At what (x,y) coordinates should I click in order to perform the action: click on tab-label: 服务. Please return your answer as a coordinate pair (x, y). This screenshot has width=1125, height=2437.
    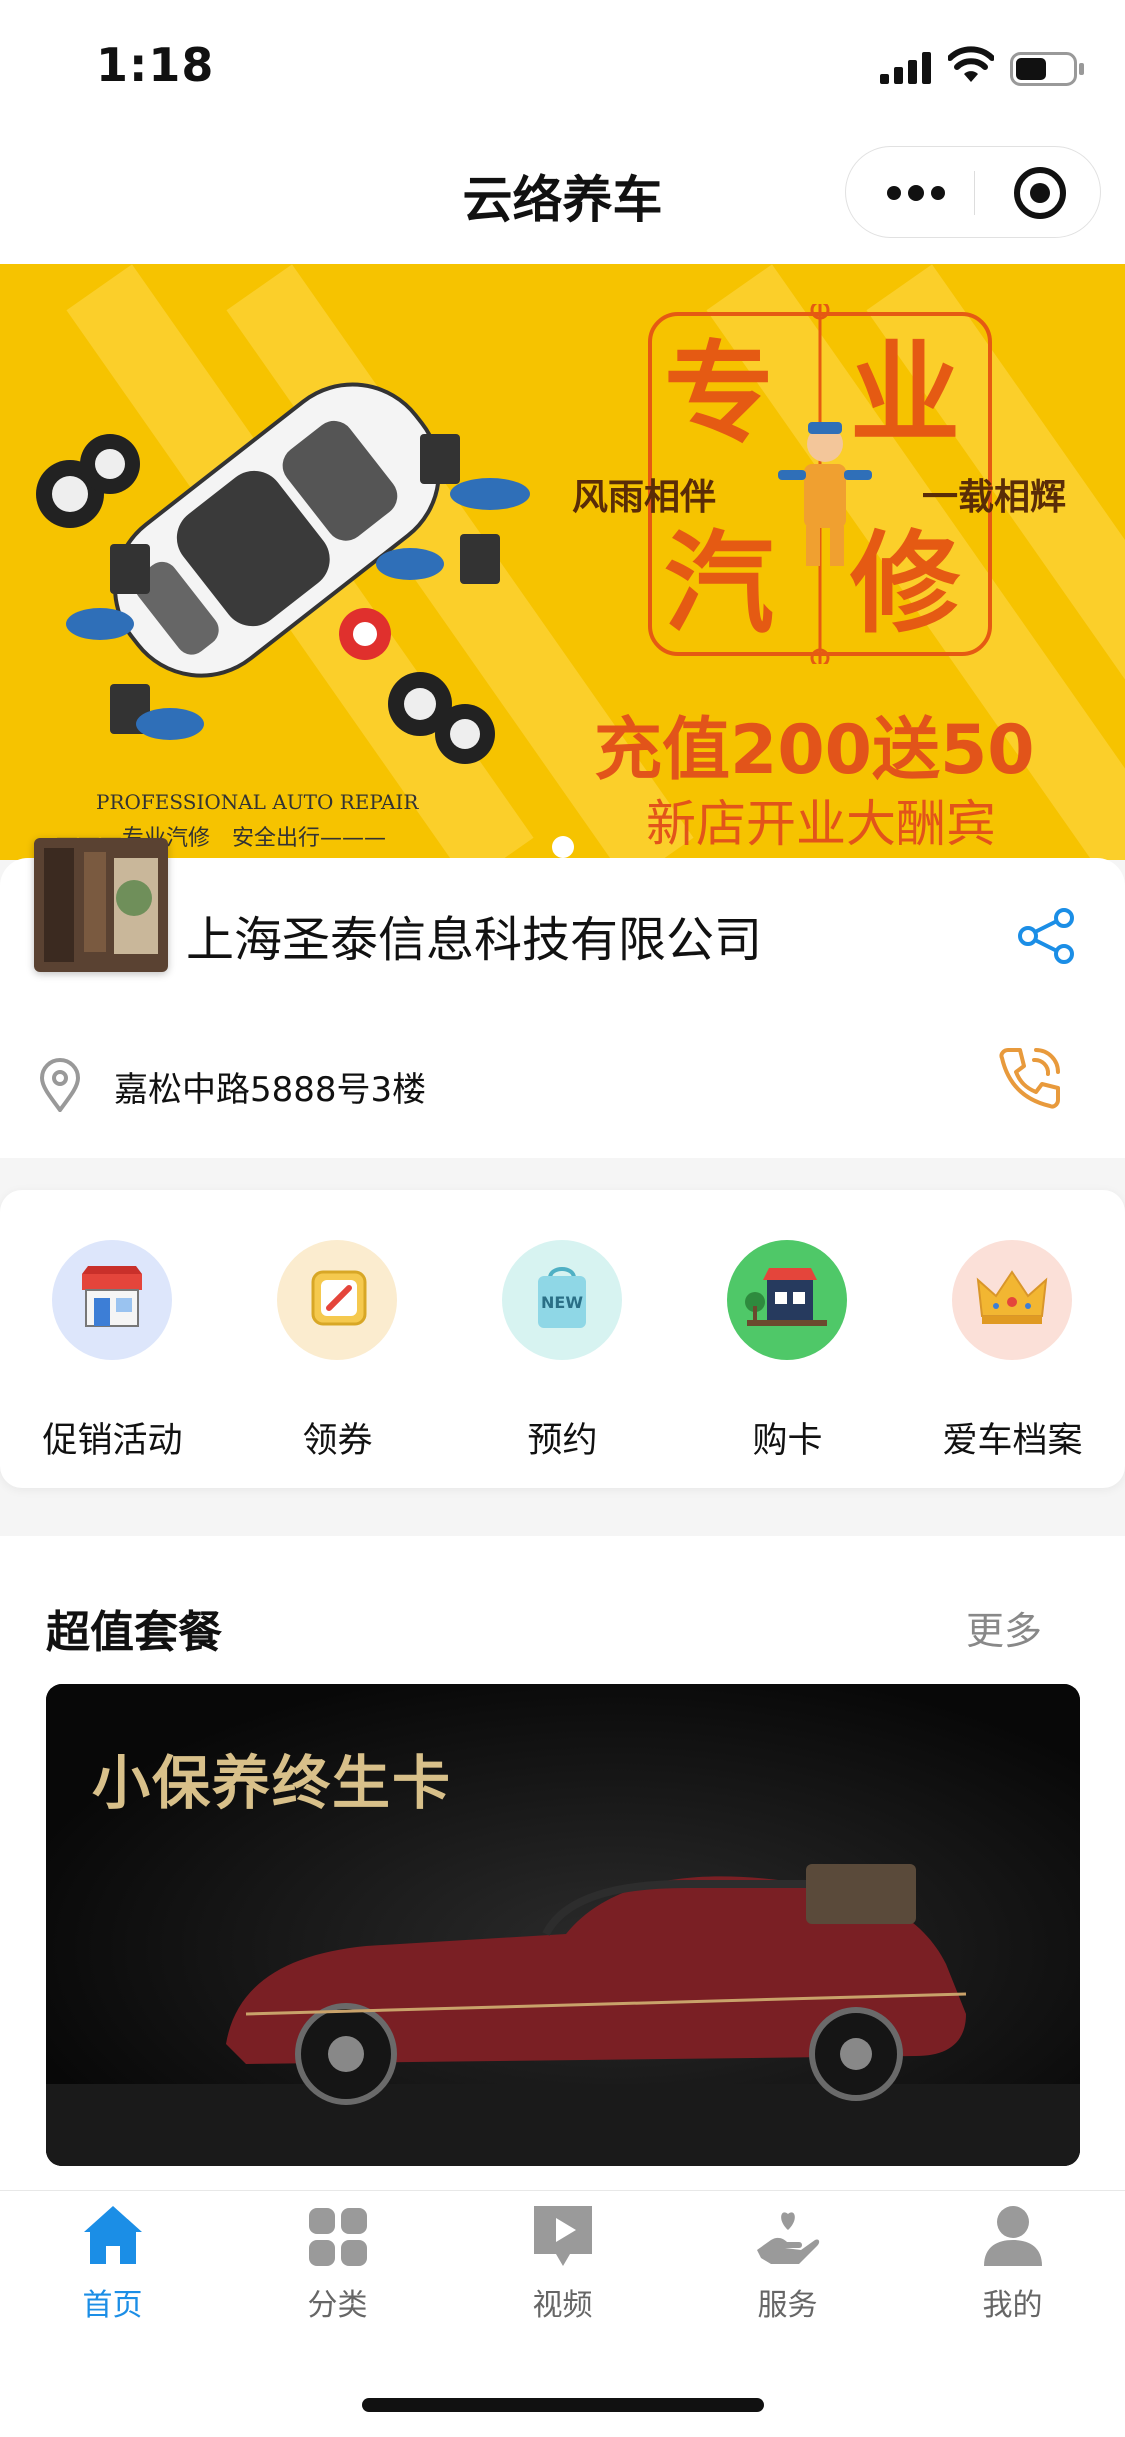
    Looking at the image, I should click on (787, 2305).